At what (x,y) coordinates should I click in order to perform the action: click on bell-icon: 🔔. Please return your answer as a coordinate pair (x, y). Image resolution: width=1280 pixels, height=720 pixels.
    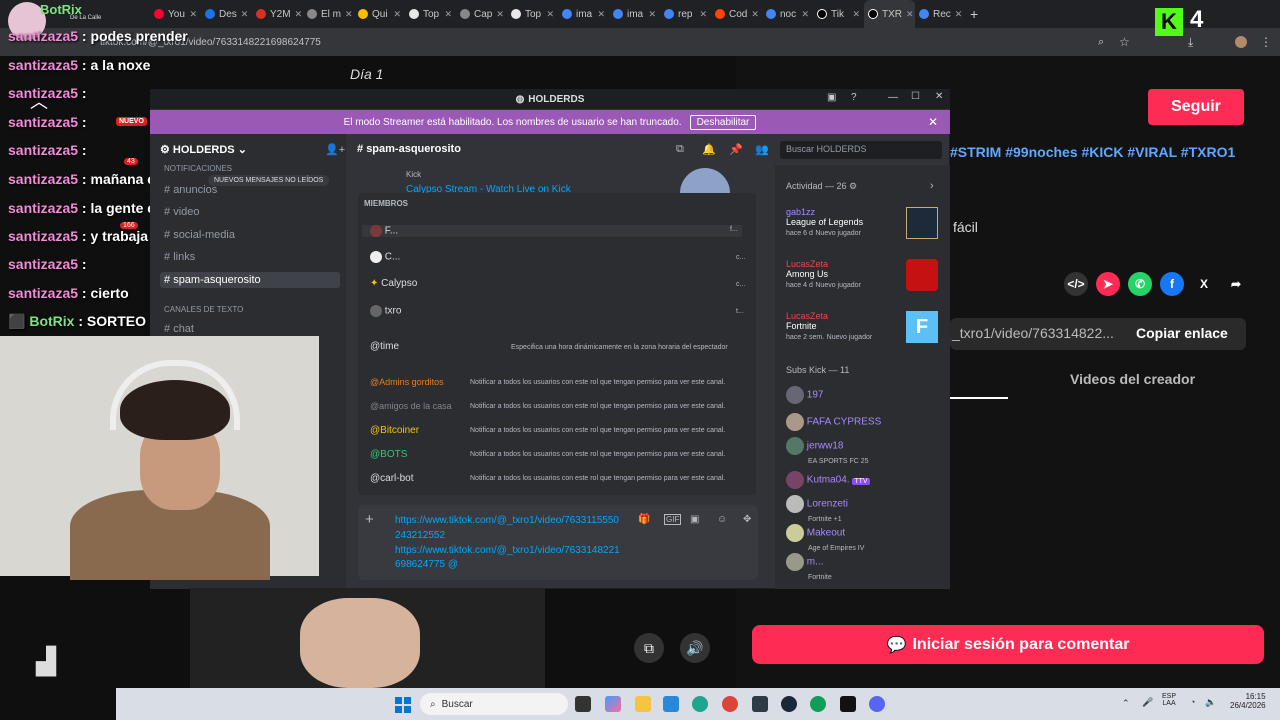
    Looking at the image, I should click on (709, 149).